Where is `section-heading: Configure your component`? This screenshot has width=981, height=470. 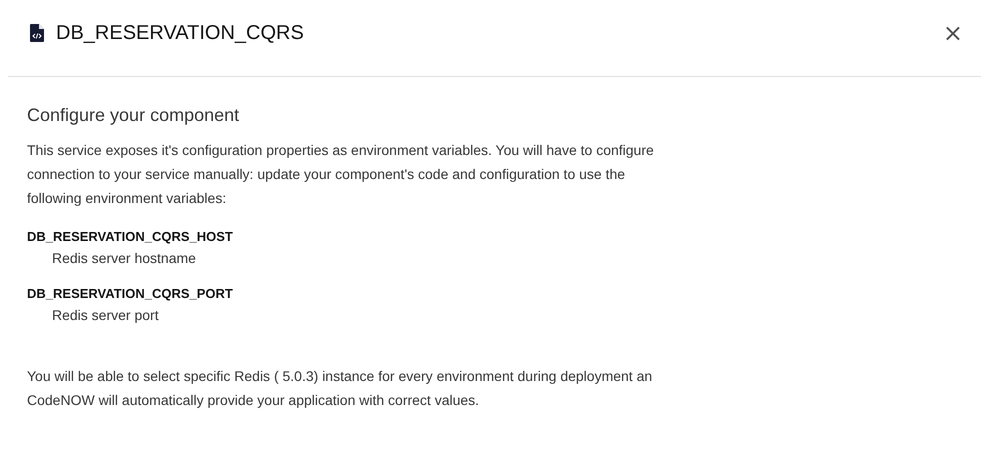
section-heading: Configure your component is located at coordinates (133, 115).